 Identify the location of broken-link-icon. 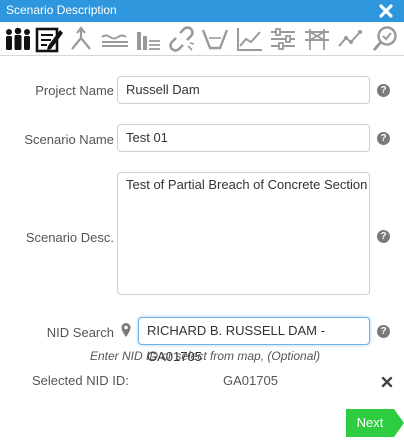
(182, 39).